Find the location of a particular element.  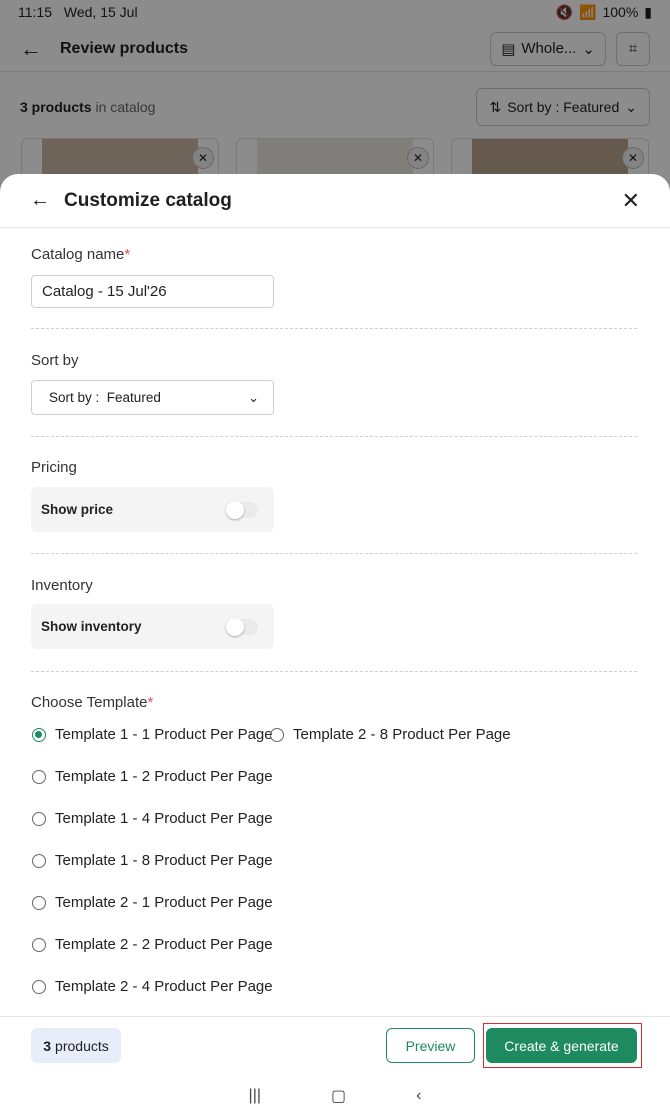

choose-template-label-text: Choose Template is located at coordinates (89, 702).